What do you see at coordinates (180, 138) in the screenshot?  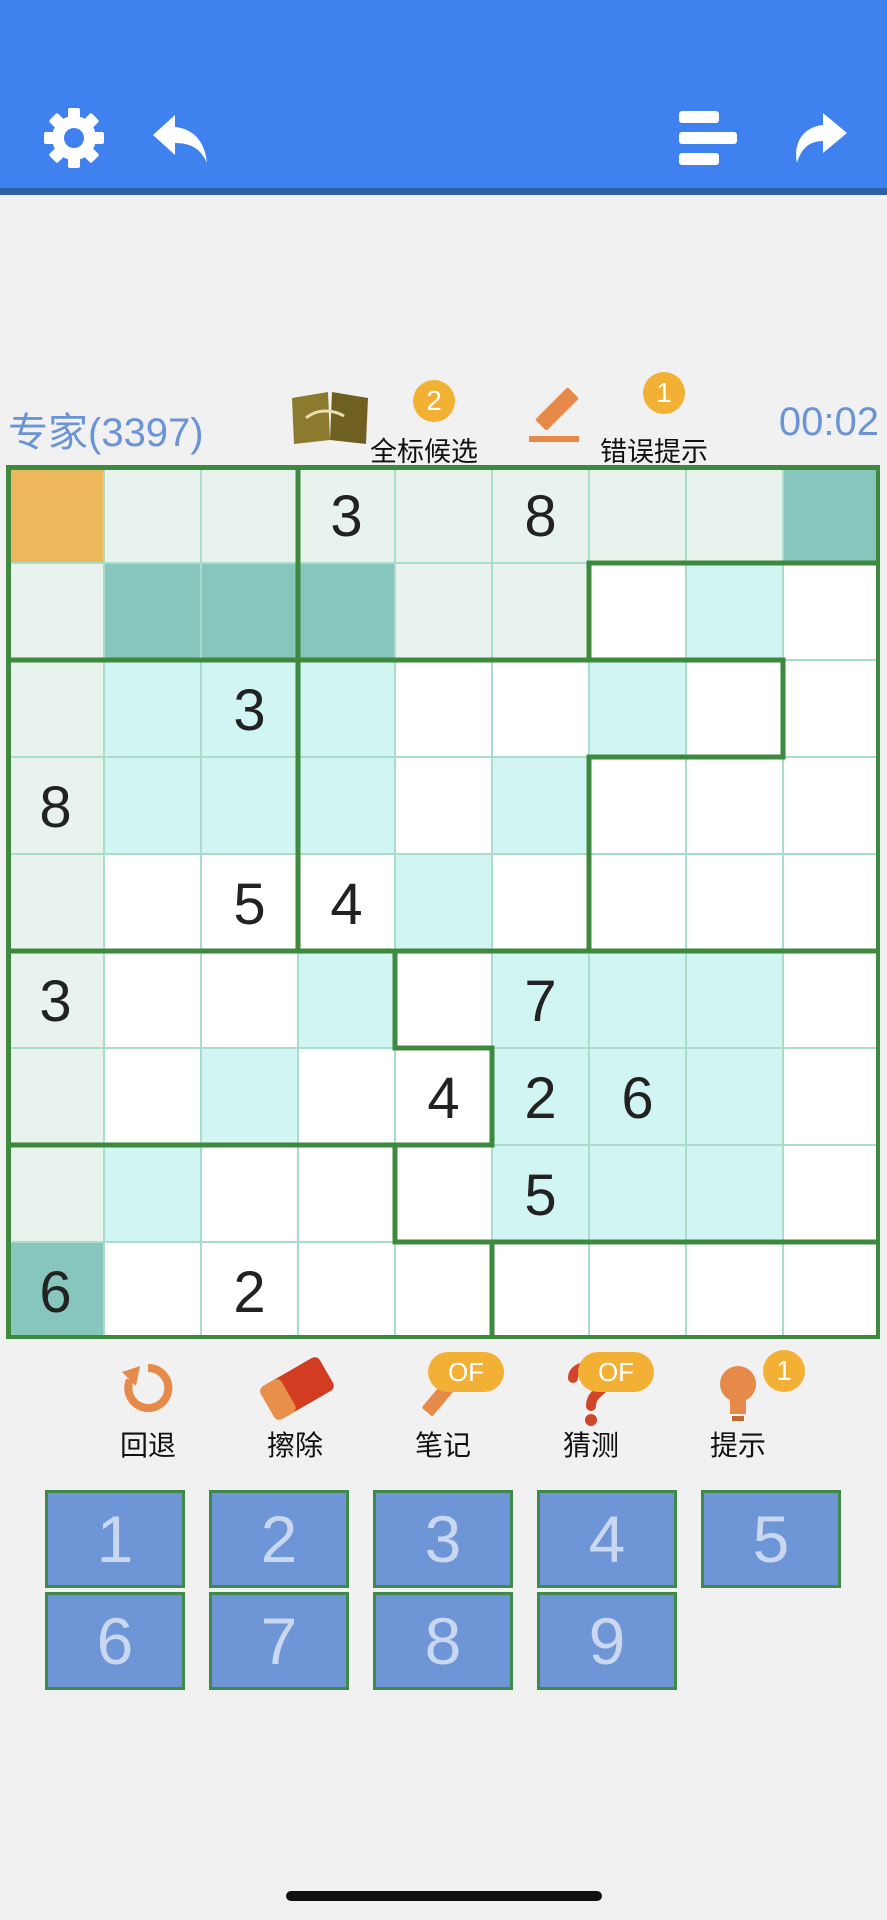 I see `back-button` at bounding box center [180, 138].